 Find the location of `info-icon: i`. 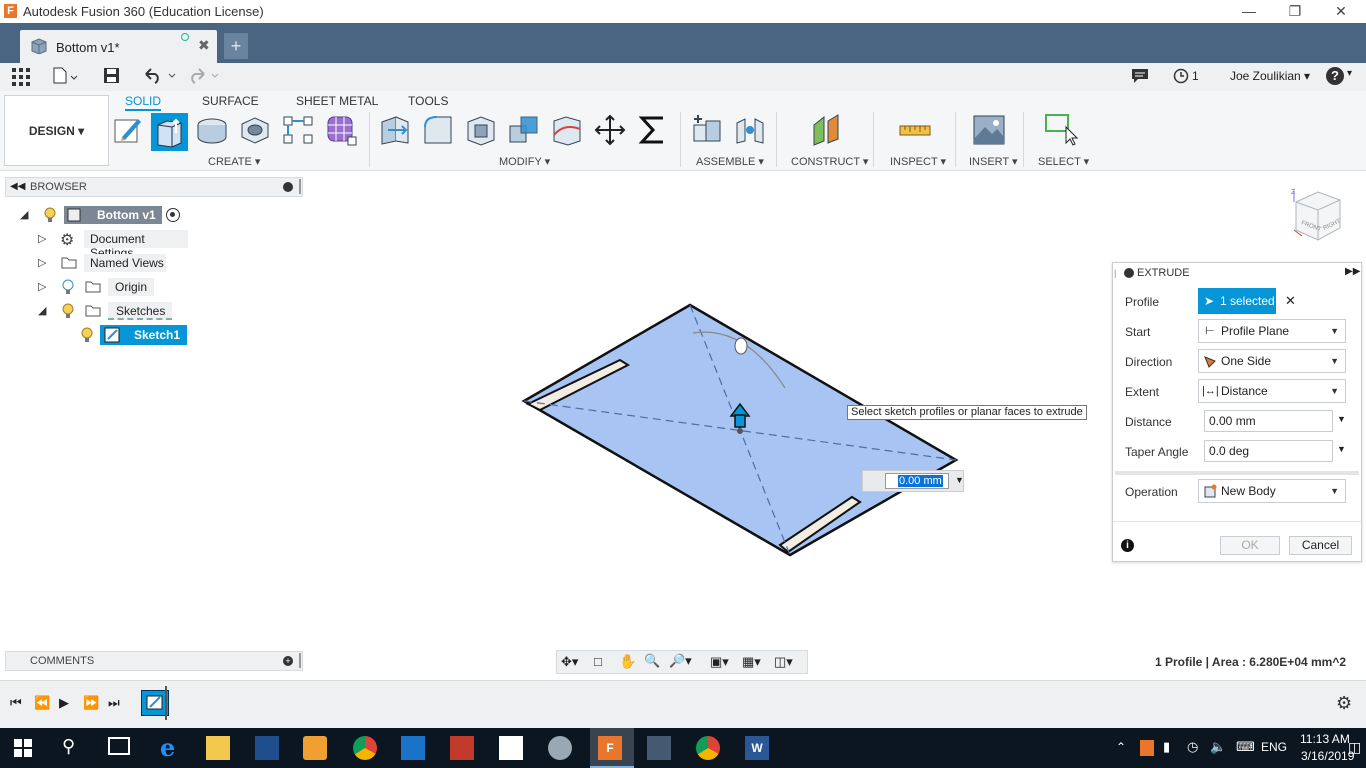

info-icon: i is located at coordinates (1127, 545).